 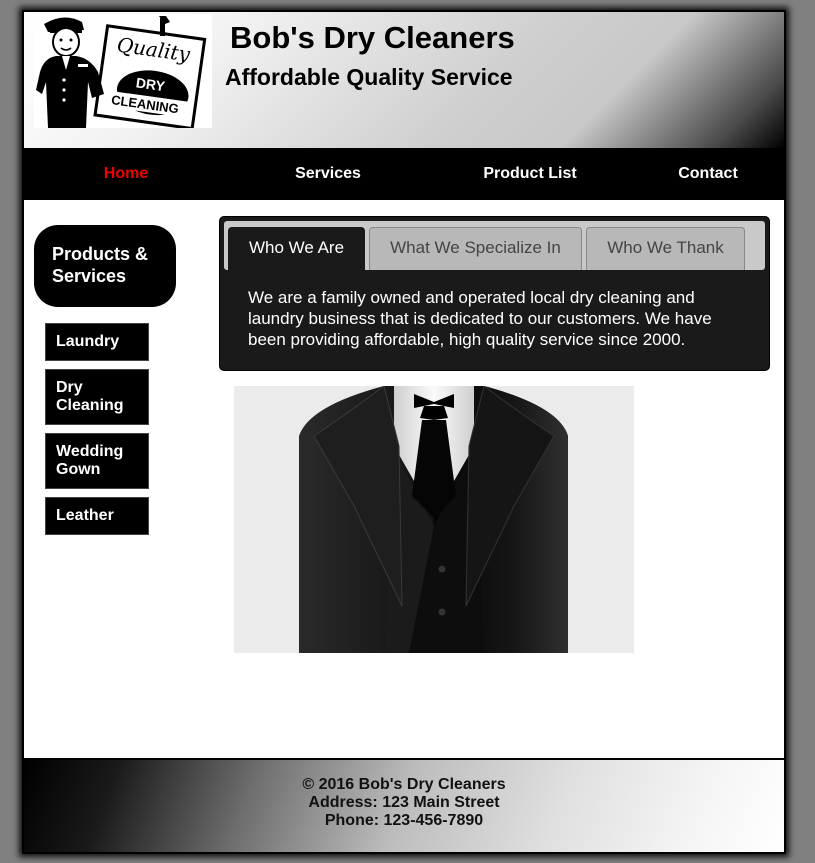 I want to click on quality-dry-cleaning-logo: Quality DRY CLEANING, so click(x=123, y=72).